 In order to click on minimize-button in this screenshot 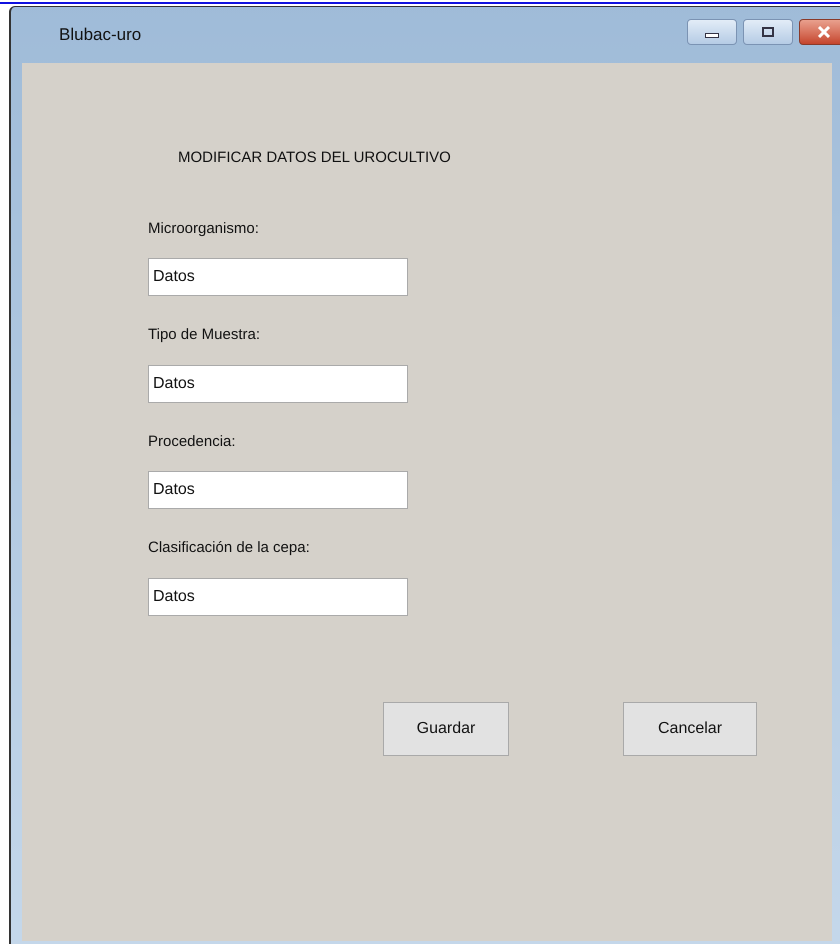, I will do `click(712, 32)`.